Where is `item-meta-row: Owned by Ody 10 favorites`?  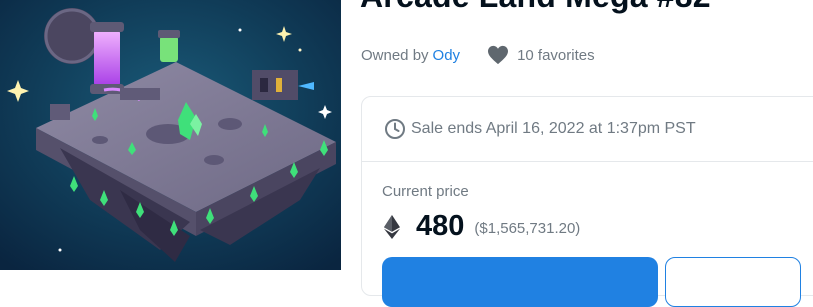 item-meta-row: Owned by Ody 10 favorites is located at coordinates (478, 55).